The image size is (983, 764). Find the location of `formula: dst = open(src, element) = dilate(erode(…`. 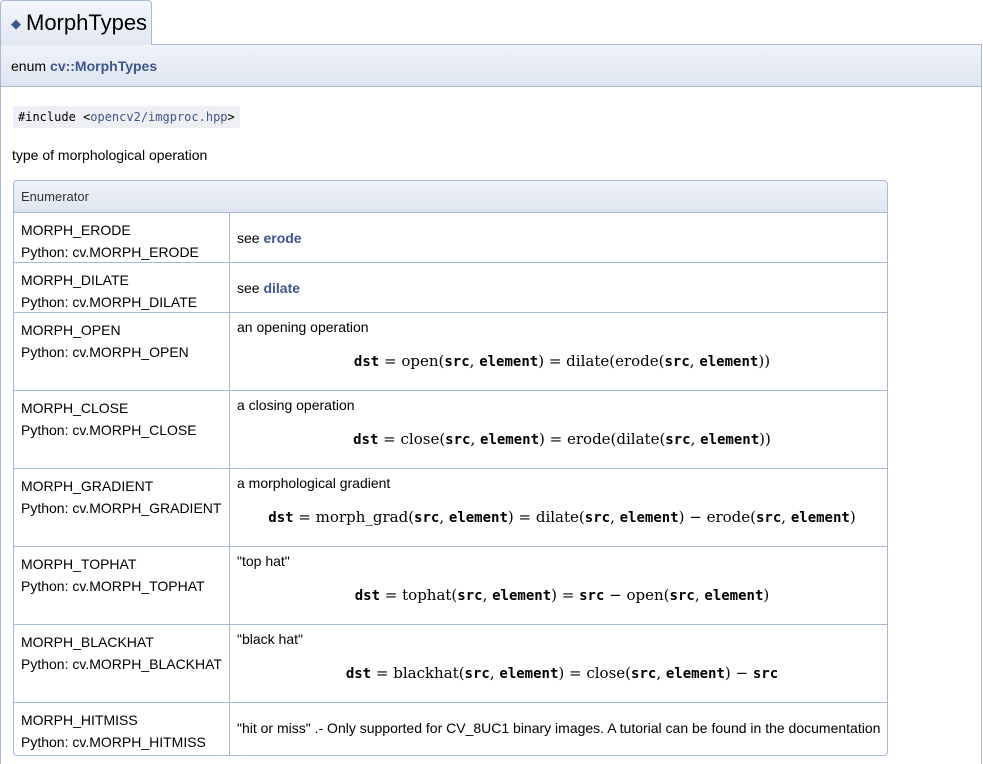

formula: dst = open(src, element) = dilate(erode(… is located at coordinates (562, 361).